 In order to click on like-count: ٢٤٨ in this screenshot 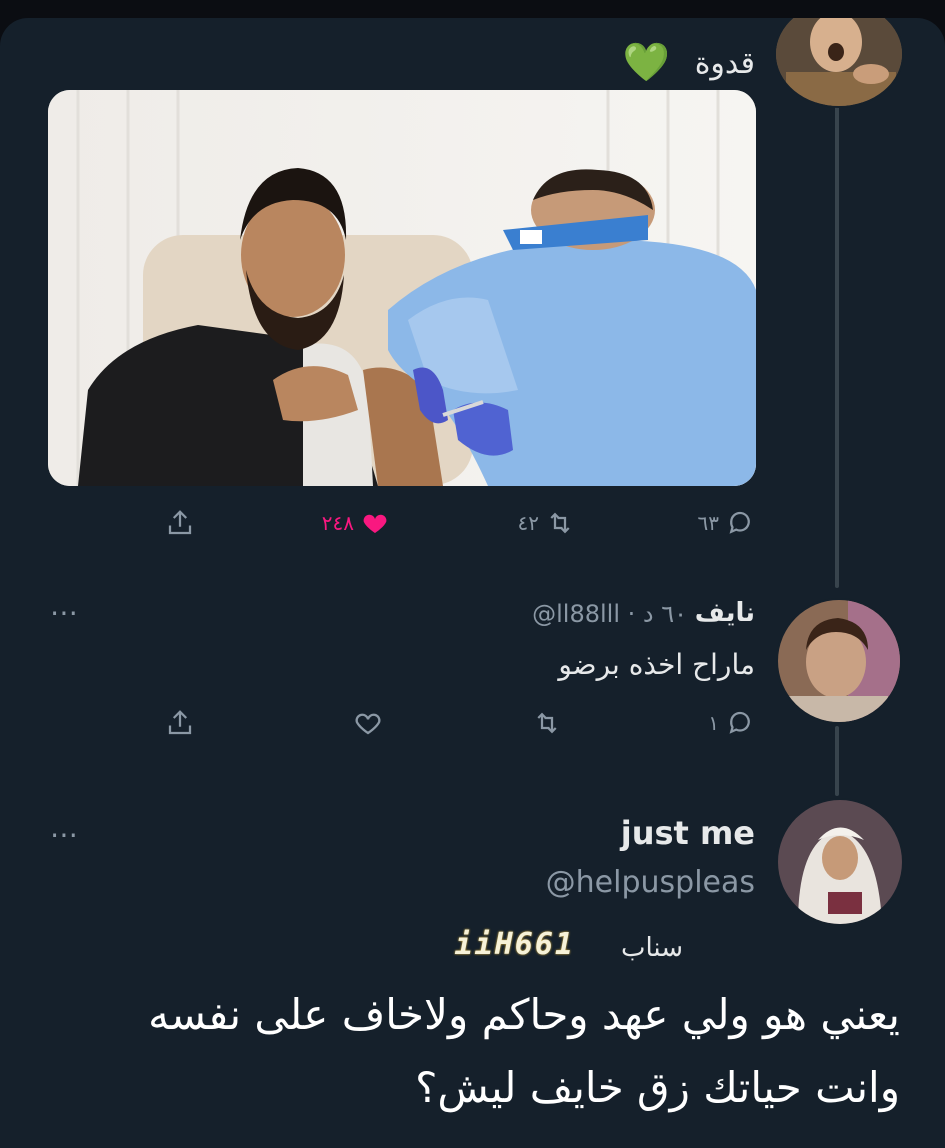, I will do `click(337, 523)`.